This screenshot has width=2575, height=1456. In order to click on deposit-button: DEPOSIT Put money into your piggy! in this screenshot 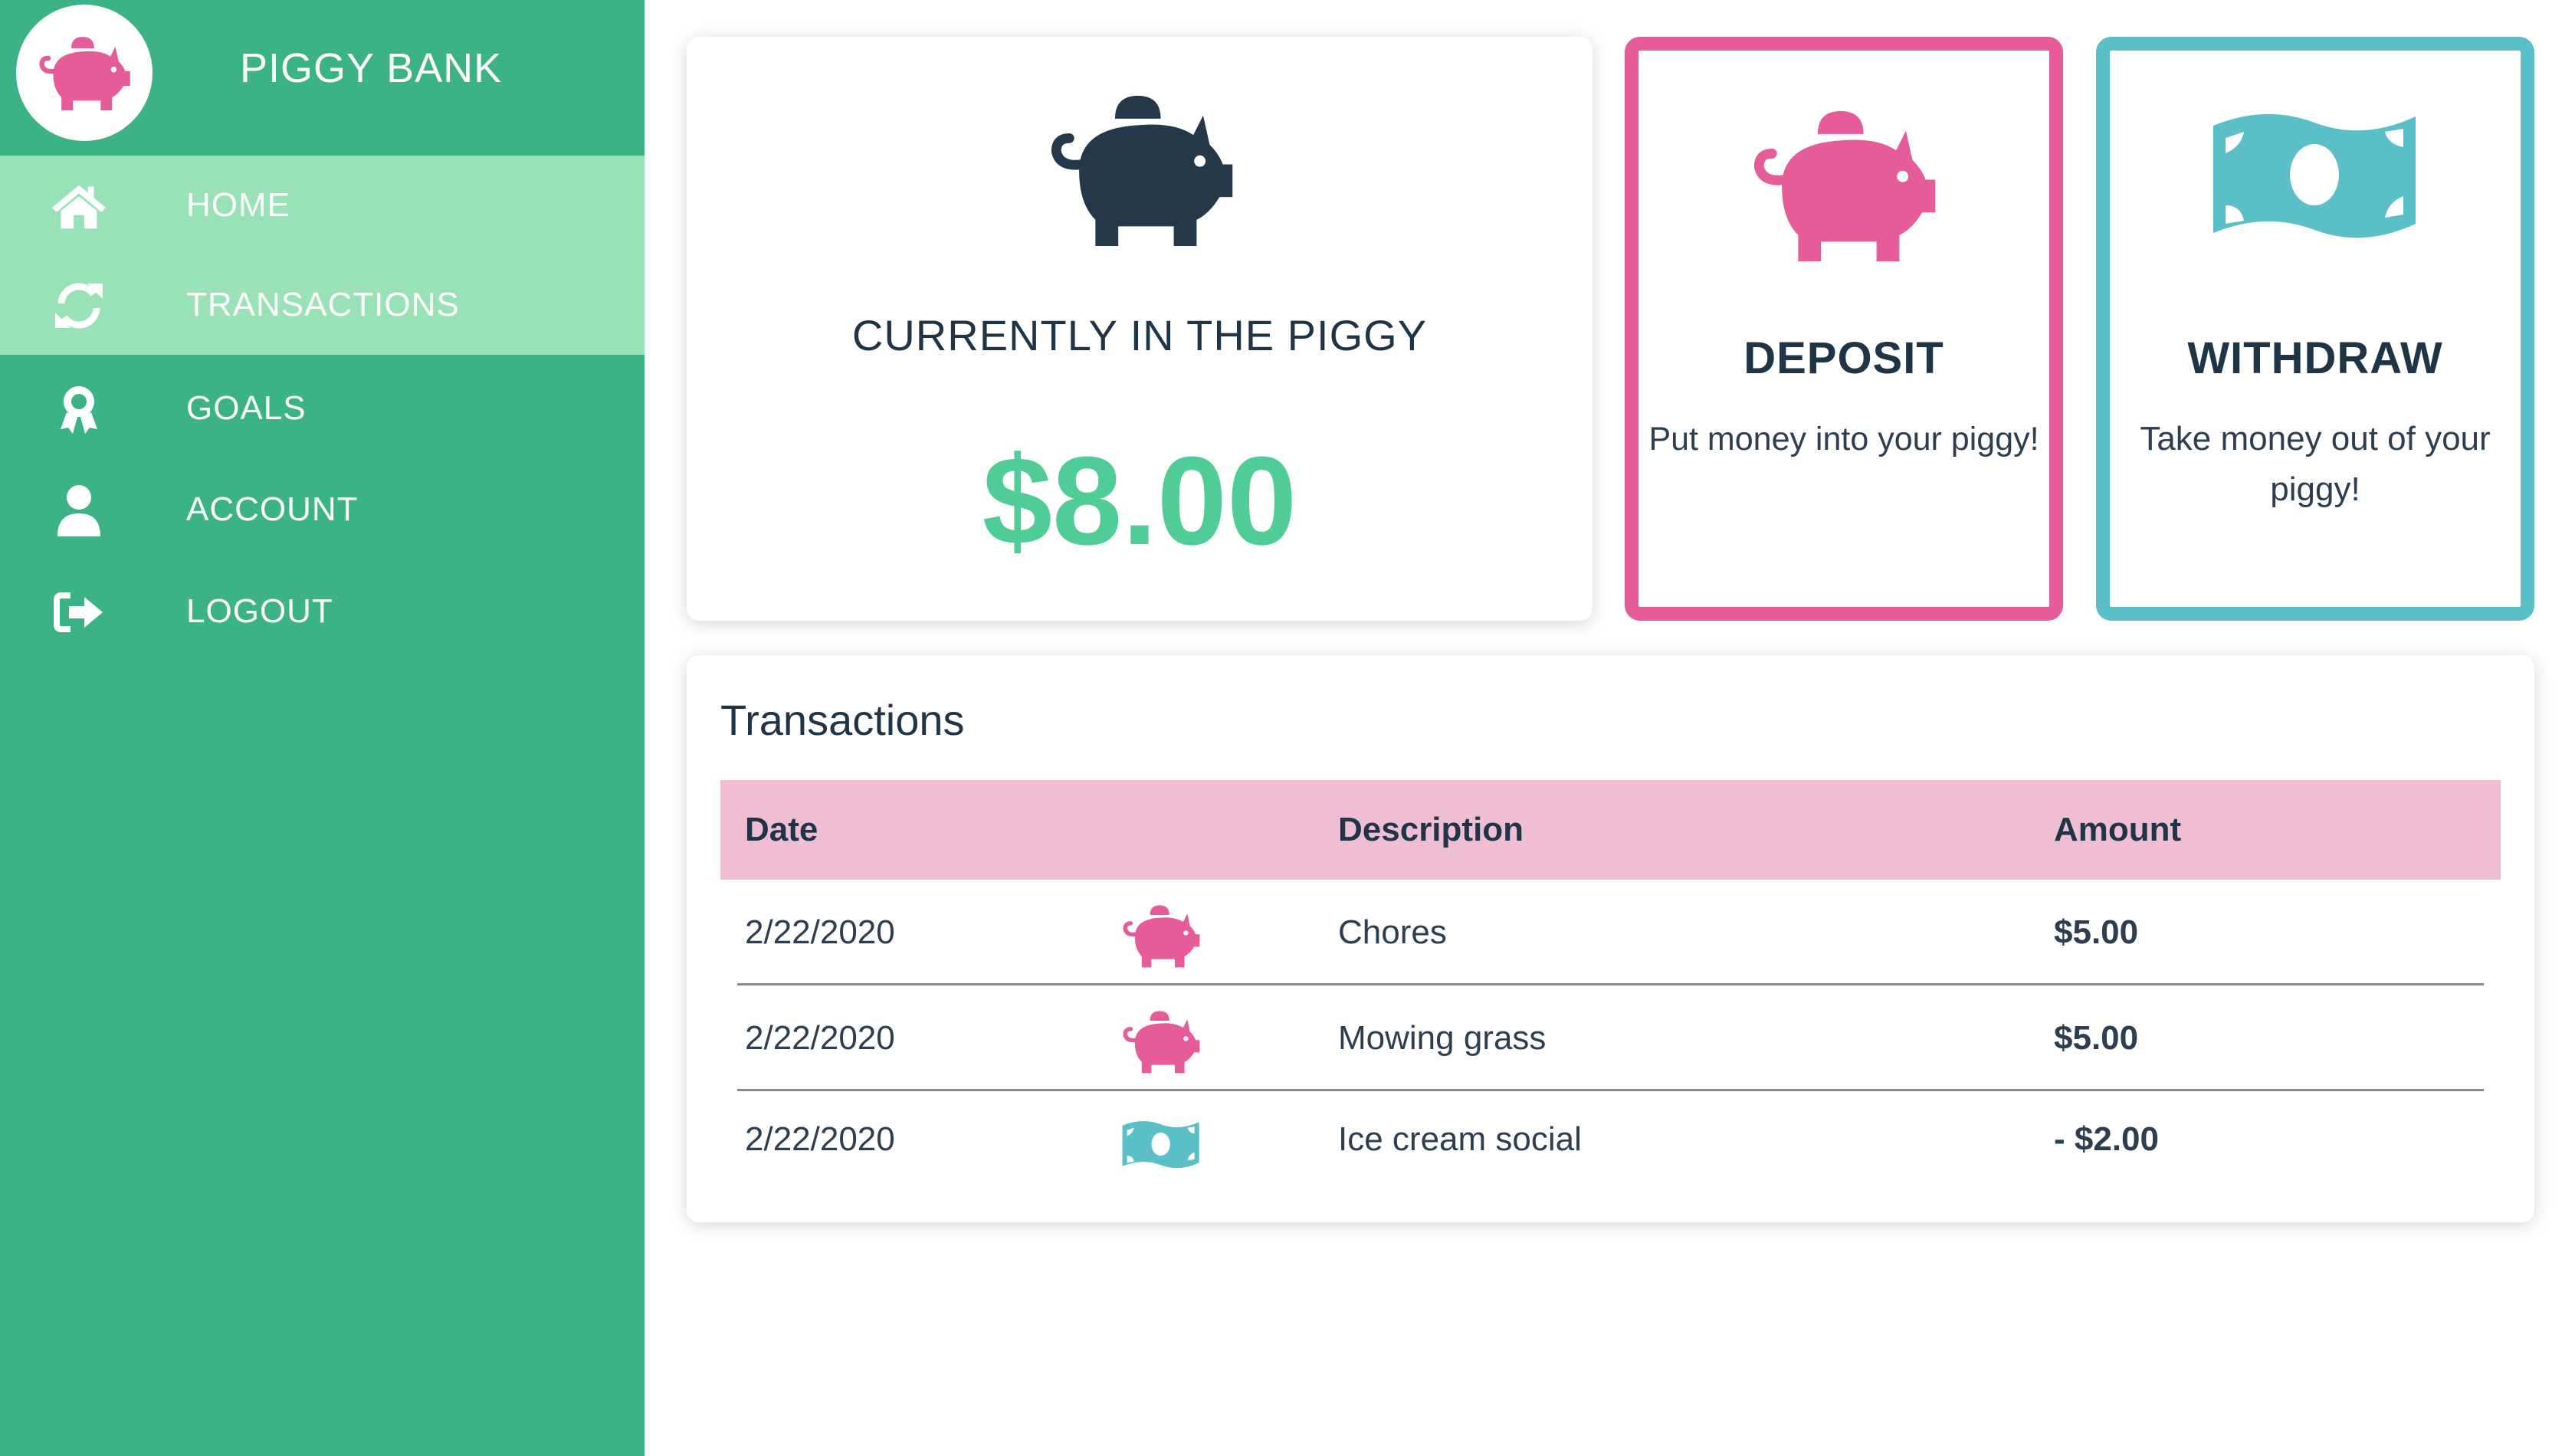, I will do `click(1844, 329)`.